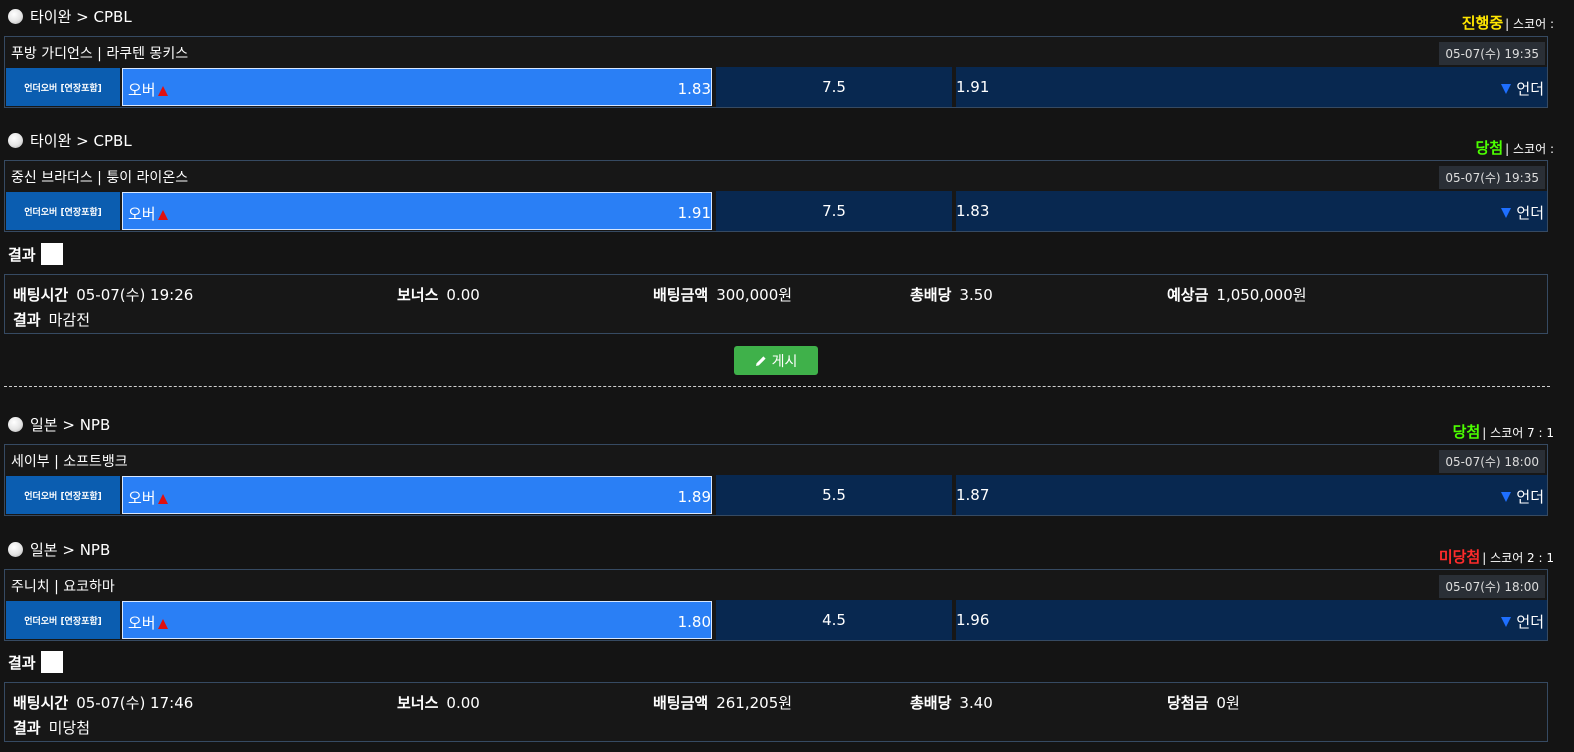 Image resolution: width=1574 pixels, height=752 pixels. Describe the element at coordinates (973, 620) in the screenshot. I see `under-odd: 1.96` at that location.